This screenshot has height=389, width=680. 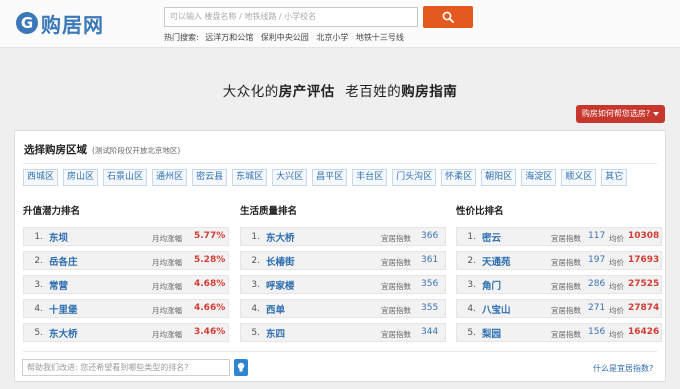 What do you see at coordinates (330, 177) in the screenshot?
I see `district-tab: 昌平区` at bounding box center [330, 177].